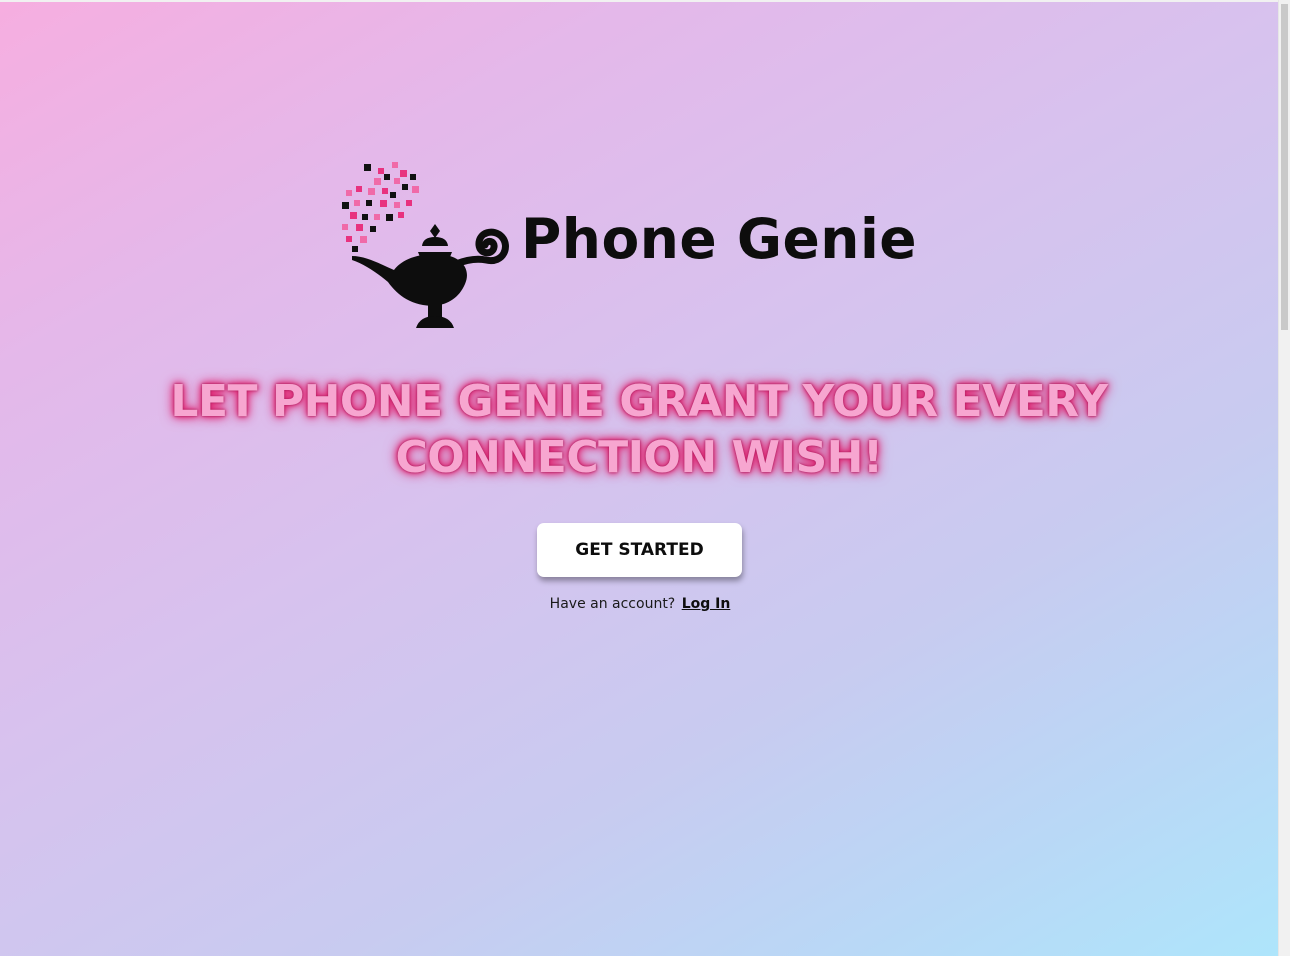 The width and height of the screenshot is (1290, 956). I want to click on sparkle-pixels, so click(380, 207).